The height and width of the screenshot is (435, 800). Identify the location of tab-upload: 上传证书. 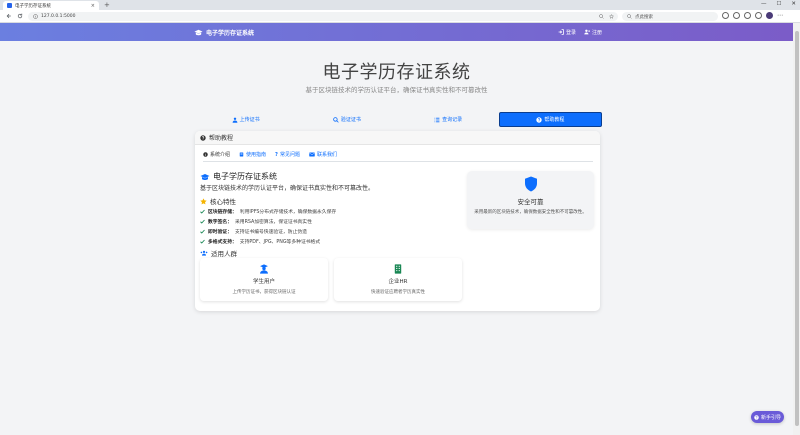
(245, 119).